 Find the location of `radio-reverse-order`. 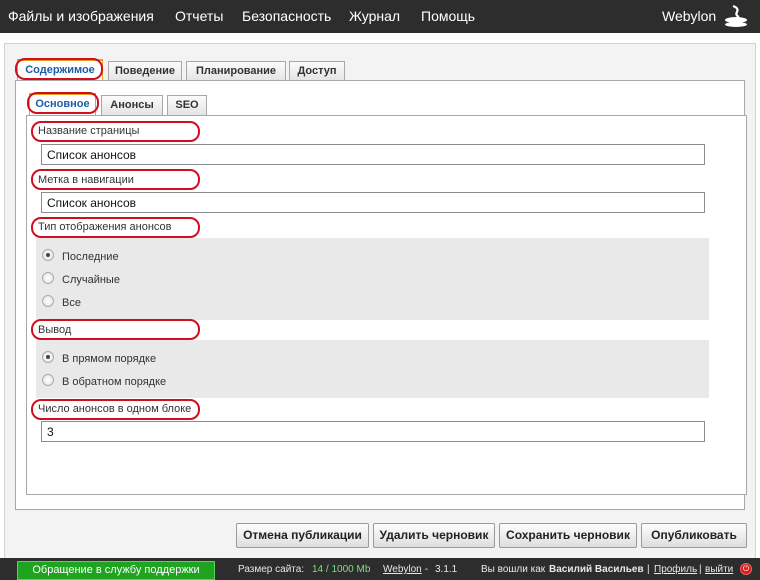

radio-reverse-order is located at coordinates (48, 380).